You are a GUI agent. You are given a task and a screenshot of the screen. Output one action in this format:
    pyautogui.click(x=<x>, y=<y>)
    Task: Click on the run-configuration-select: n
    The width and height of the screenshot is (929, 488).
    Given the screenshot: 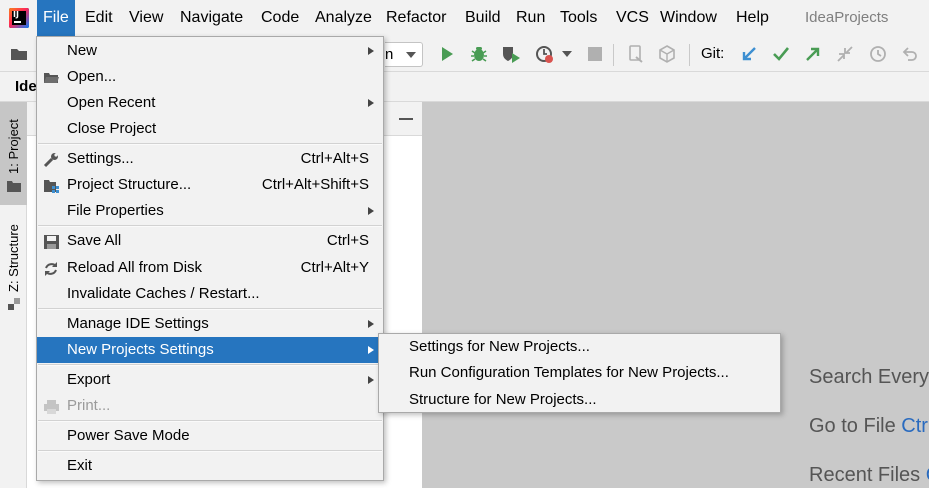 What is the action you would take?
    pyautogui.click(x=404, y=54)
    